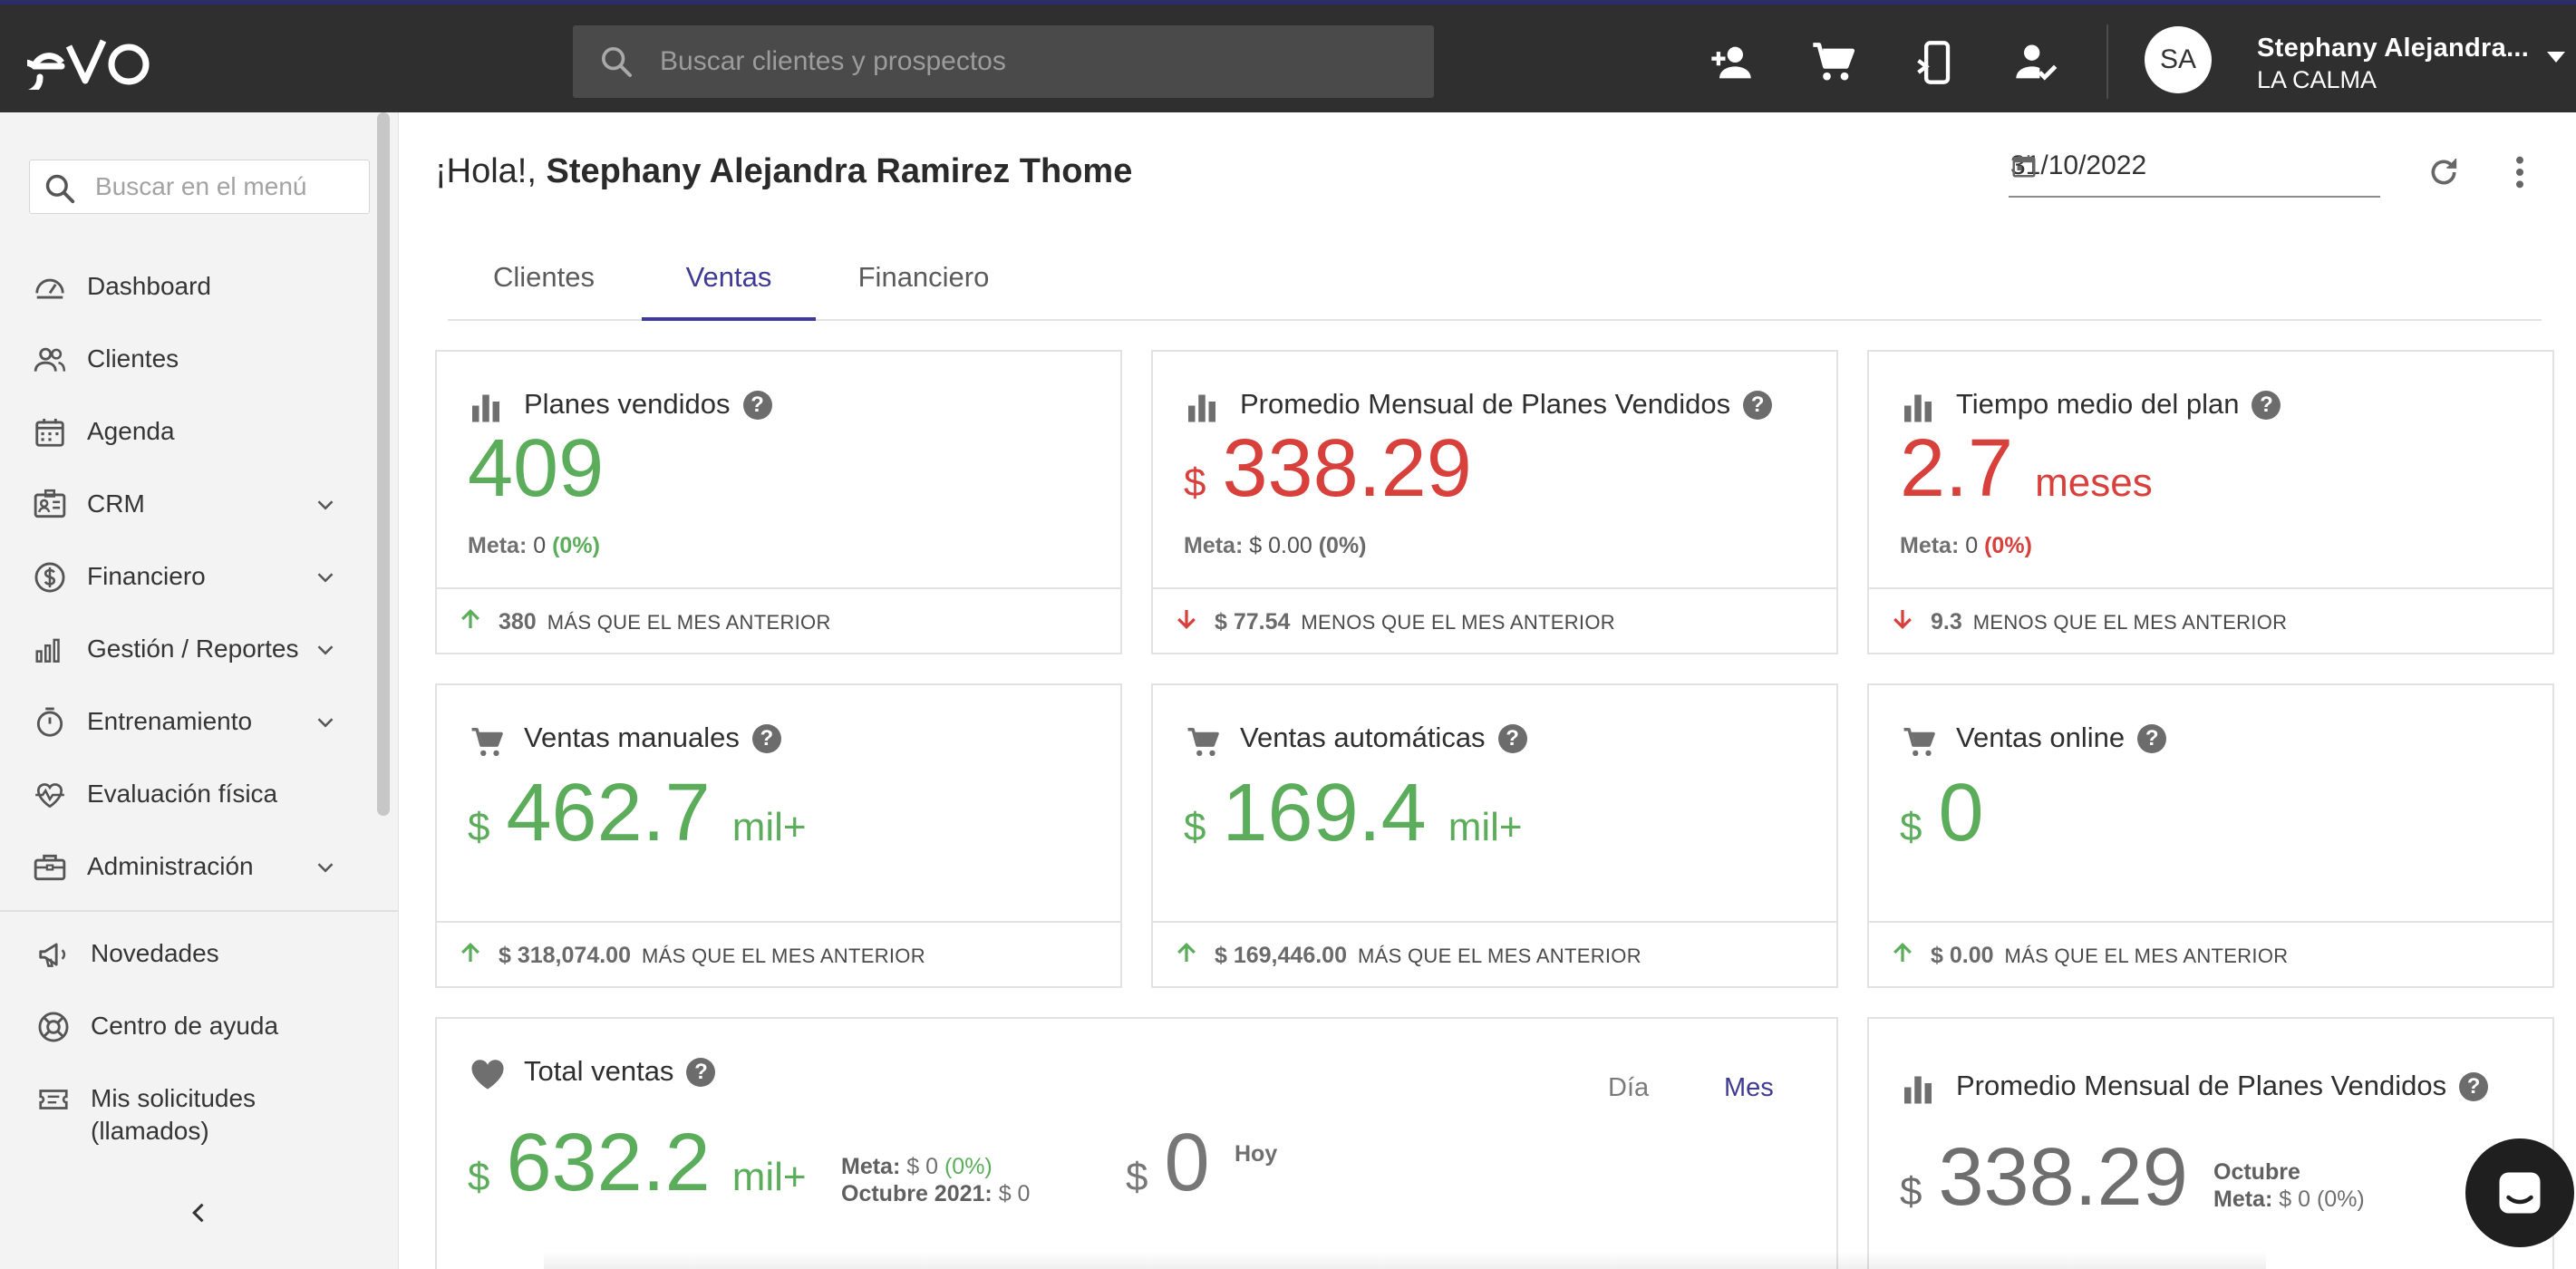  Describe the element at coordinates (170, 866) in the screenshot. I see `sidebar-item-label: Administración` at that location.